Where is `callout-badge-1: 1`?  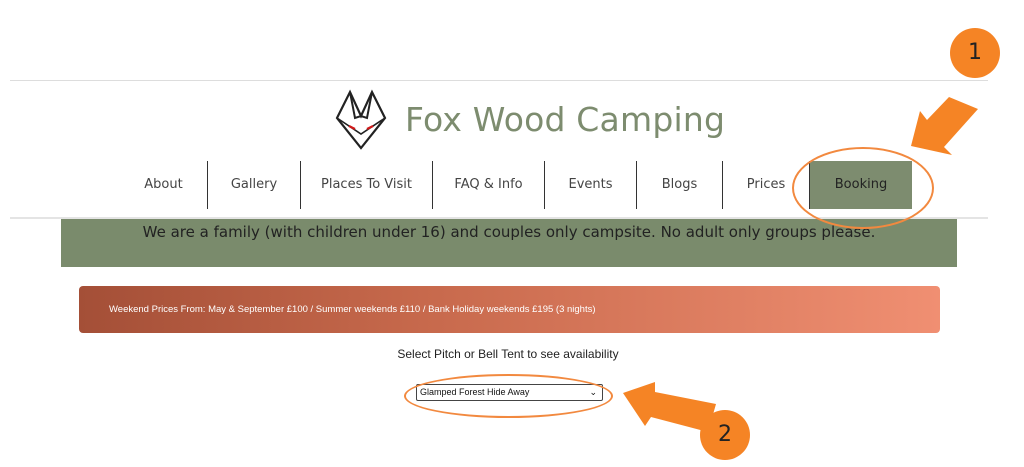 callout-badge-1: 1 is located at coordinates (975, 53).